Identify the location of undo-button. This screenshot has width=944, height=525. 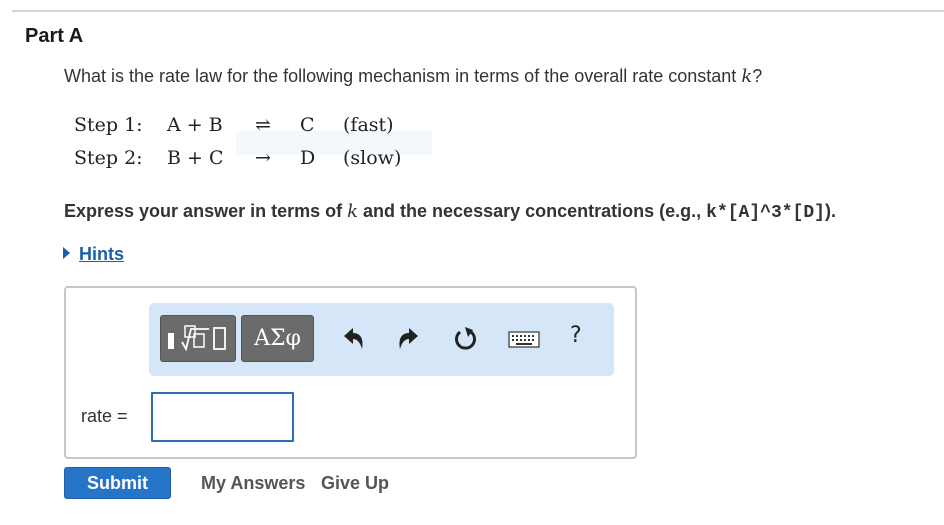
(355, 339).